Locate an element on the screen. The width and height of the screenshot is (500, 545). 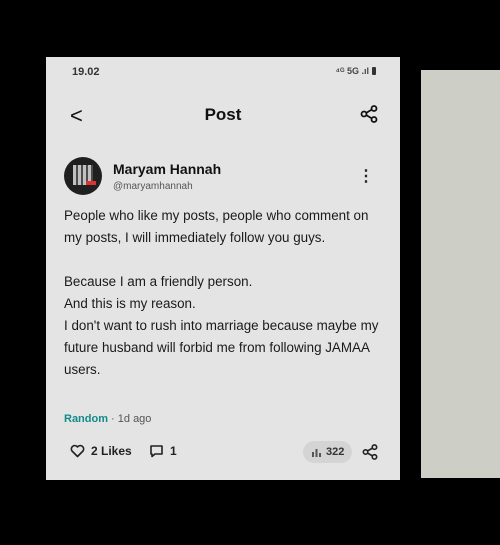
comments-count: 1 is located at coordinates (173, 451).